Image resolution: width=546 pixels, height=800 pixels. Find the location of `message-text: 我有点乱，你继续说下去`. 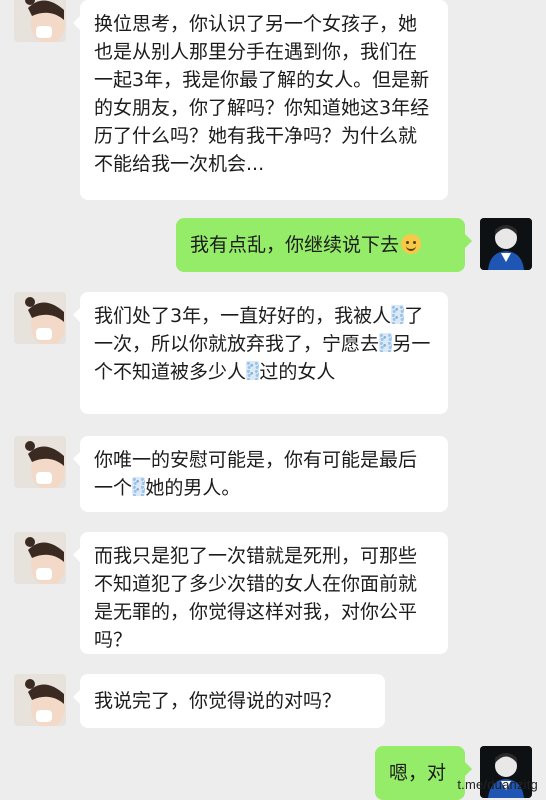

message-text: 我有点乱，你继续说下去 is located at coordinates (295, 245).